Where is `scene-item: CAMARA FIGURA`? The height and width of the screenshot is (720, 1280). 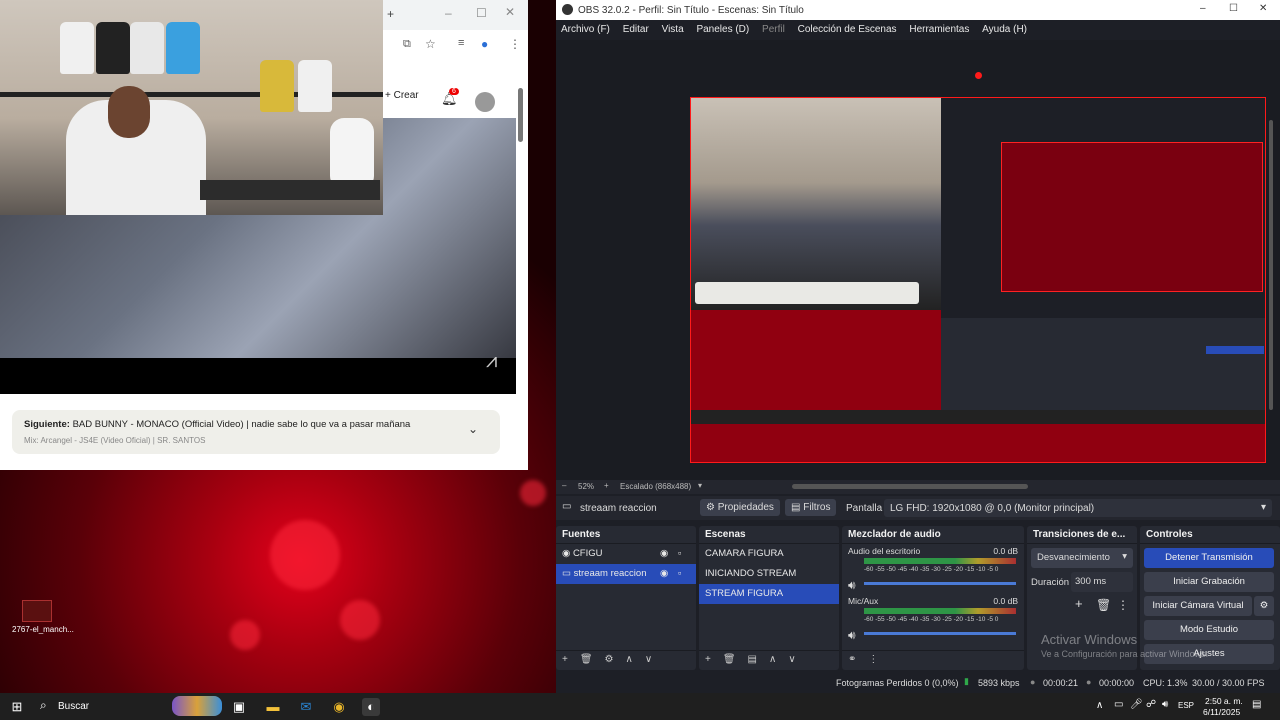 scene-item: CAMARA FIGURA is located at coordinates (769, 554).